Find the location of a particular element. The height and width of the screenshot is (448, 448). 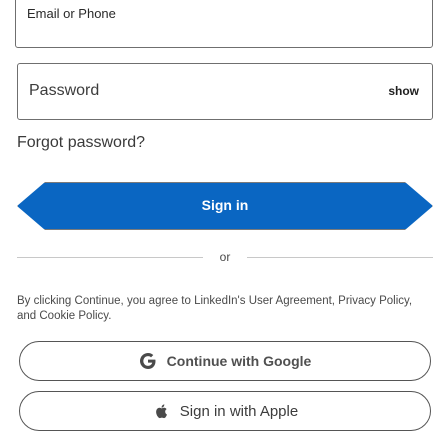

divider-line is located at coordinates (340, 257).